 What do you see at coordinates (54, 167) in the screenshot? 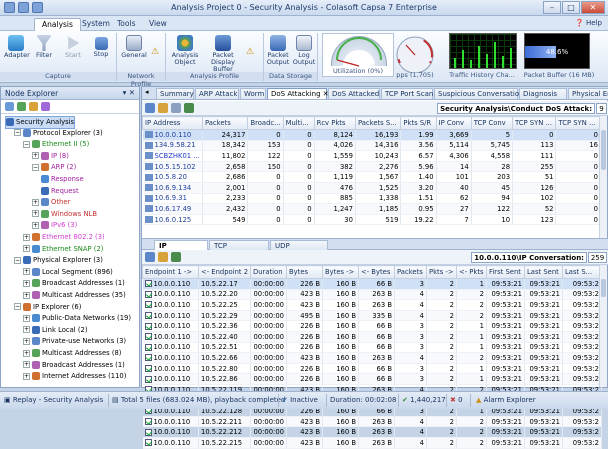
I see `tree-node: − ARP (2)` at bounding box center [54, 167].